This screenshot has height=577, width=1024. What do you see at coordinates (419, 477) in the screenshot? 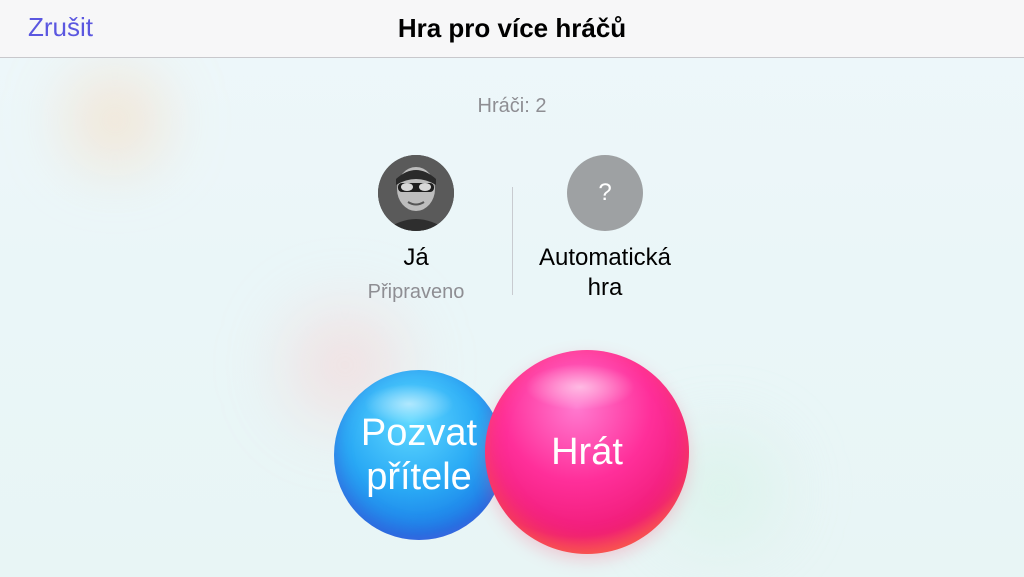
I see `invite-line: přítele` at bounding box center [419, 477].